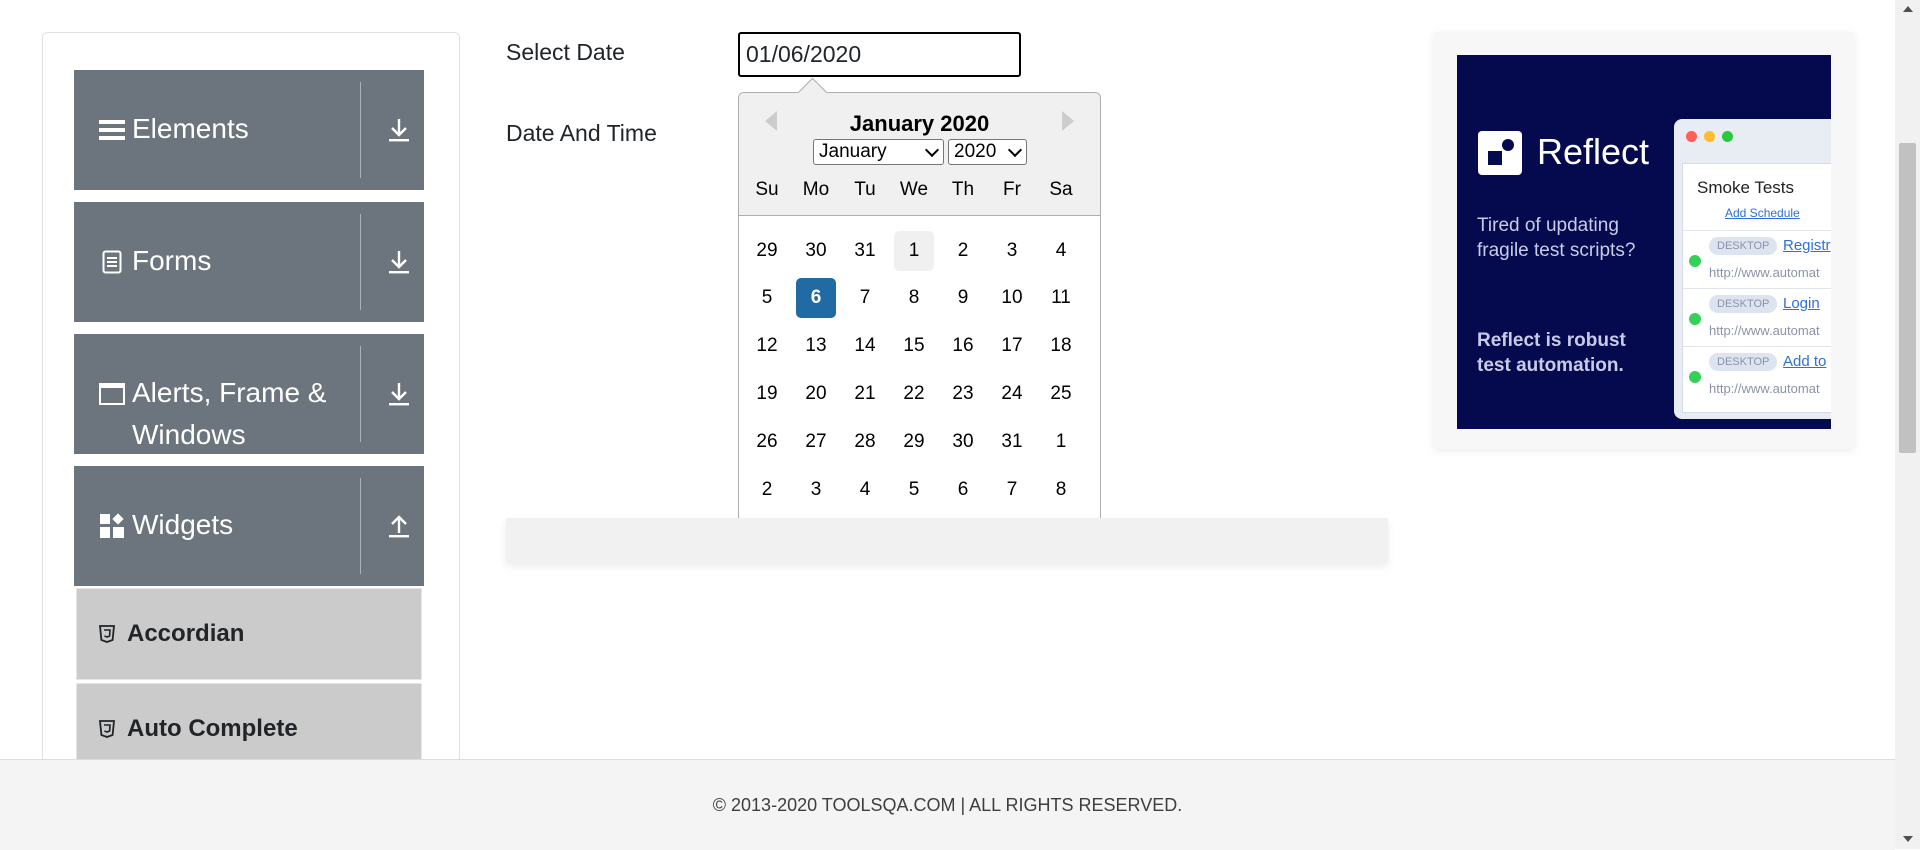 The width and height of the screenshot is (1920, 850). What do you see at coordinates (212, 728) in the screenshot?
I see `sidebar-item-label: Auto Complete` at bounding box center [212, 728].